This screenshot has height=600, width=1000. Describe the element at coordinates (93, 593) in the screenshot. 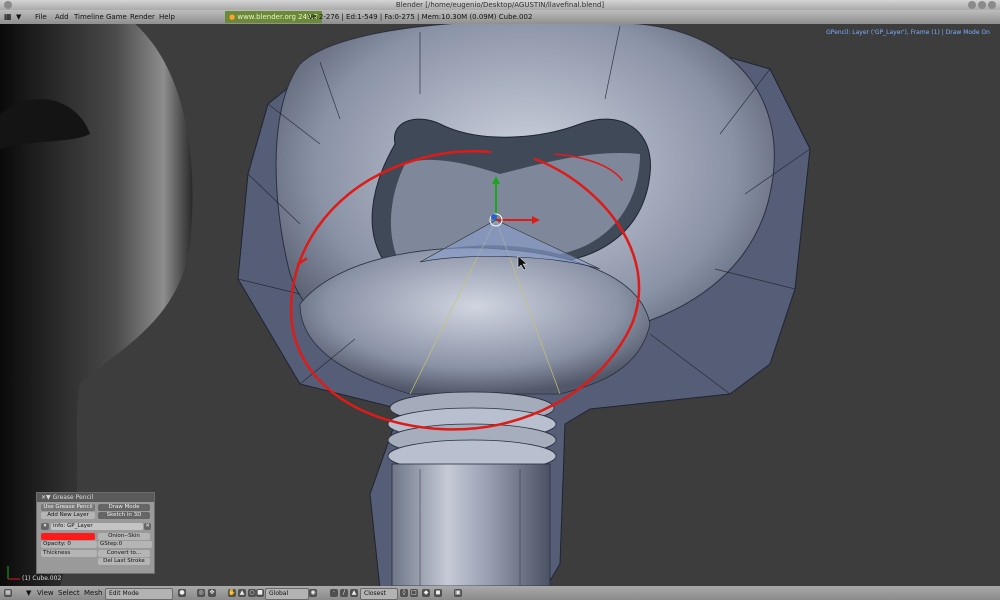

I see `menu-mesh: Mesh` at that location.